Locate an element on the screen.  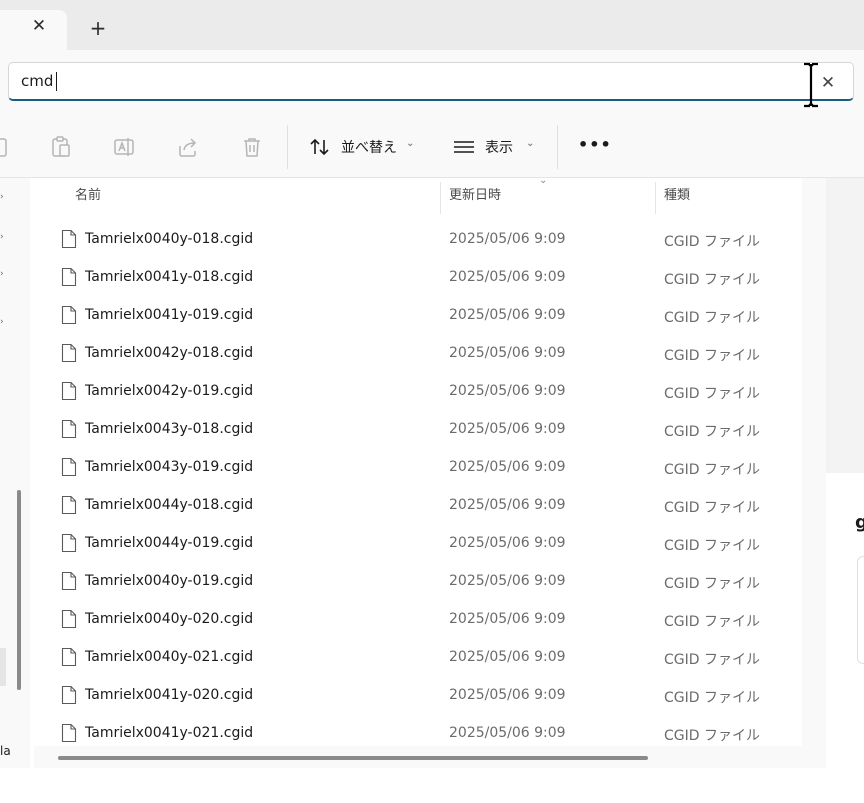
search-box is located at coordinates (431, 81).